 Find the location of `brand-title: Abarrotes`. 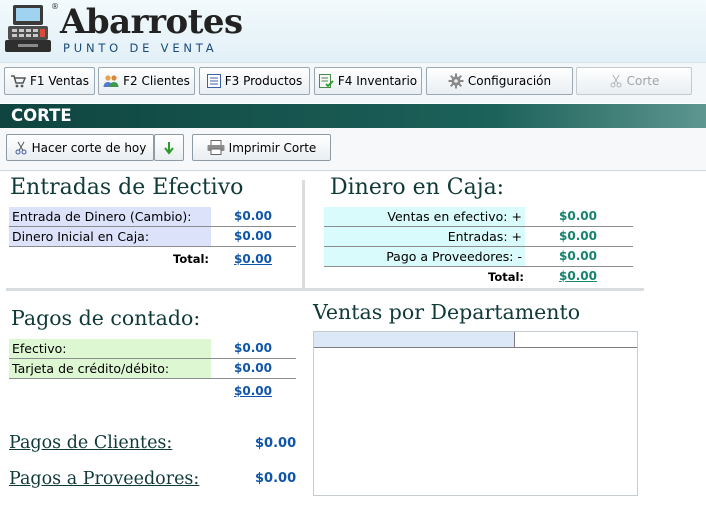

brand-title: Abarrotes is located at coordinates (151, 22).